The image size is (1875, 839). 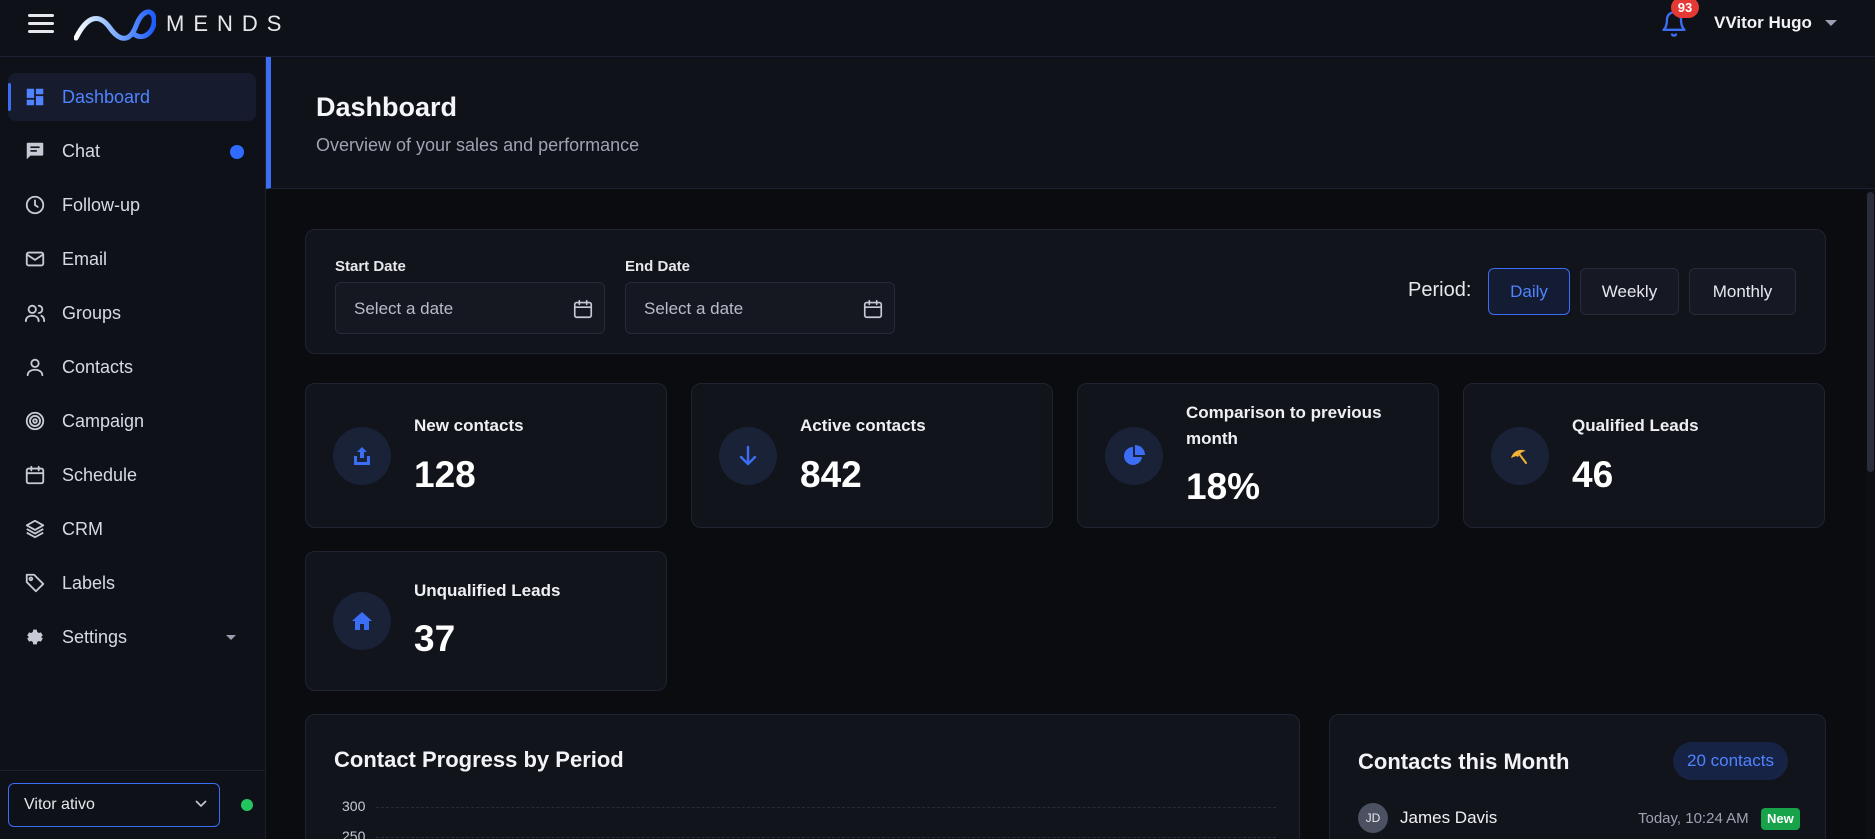 What do you see at coordinates (445, 474) in the screenshot?
I see `stat-value: 128` at bounding box center [445, 474].